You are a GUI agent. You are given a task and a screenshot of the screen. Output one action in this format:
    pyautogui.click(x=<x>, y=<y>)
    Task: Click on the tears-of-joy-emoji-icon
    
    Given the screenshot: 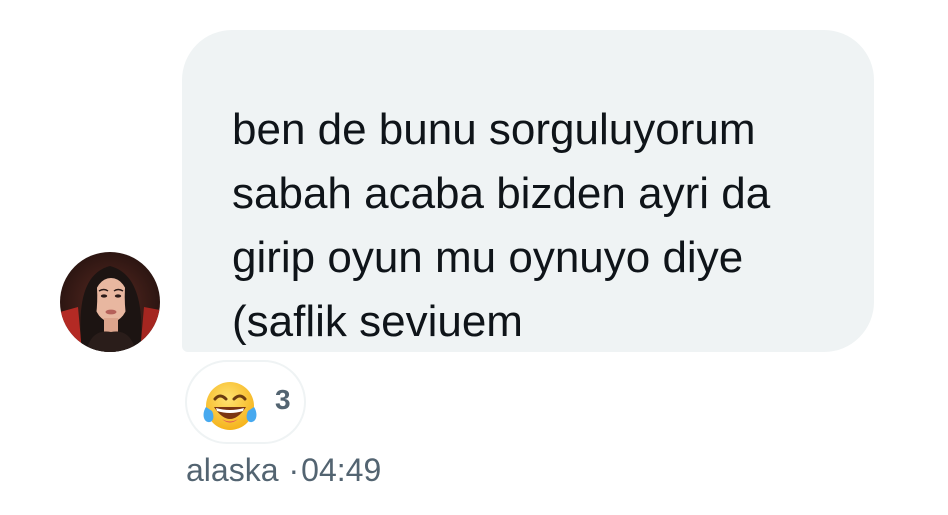 What is the action you would take?
    pyautogui.click(x=230, y=406)
    